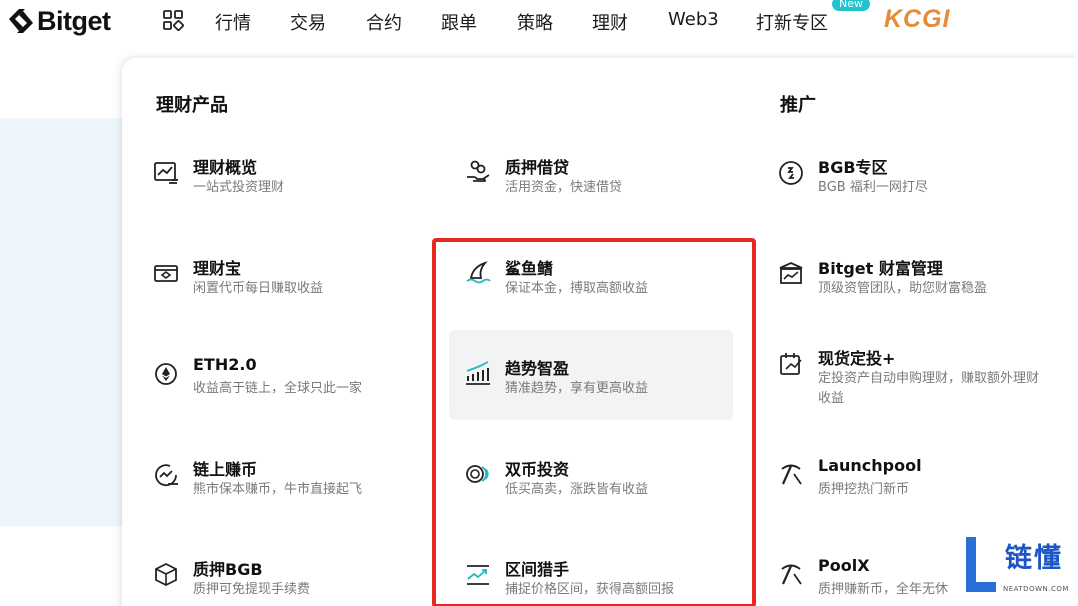  I want to click on item-desc: 质押挖热门新币, so click(864, 489).